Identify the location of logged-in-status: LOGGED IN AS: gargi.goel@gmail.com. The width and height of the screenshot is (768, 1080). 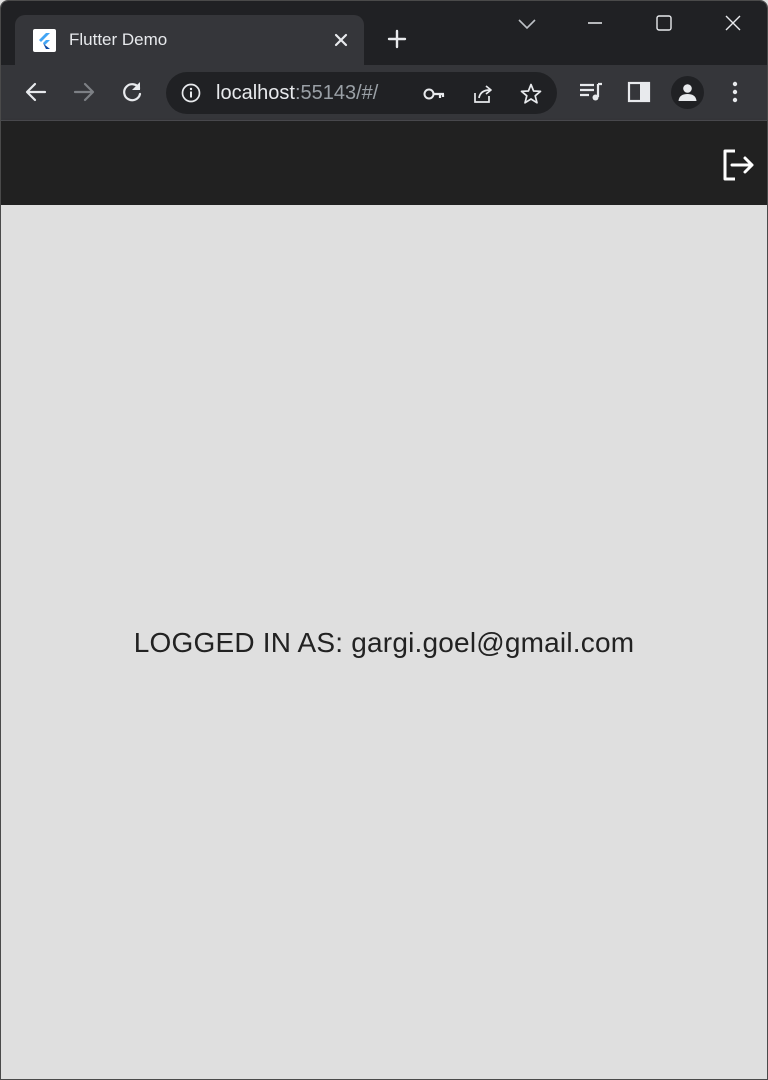
(384, 643).